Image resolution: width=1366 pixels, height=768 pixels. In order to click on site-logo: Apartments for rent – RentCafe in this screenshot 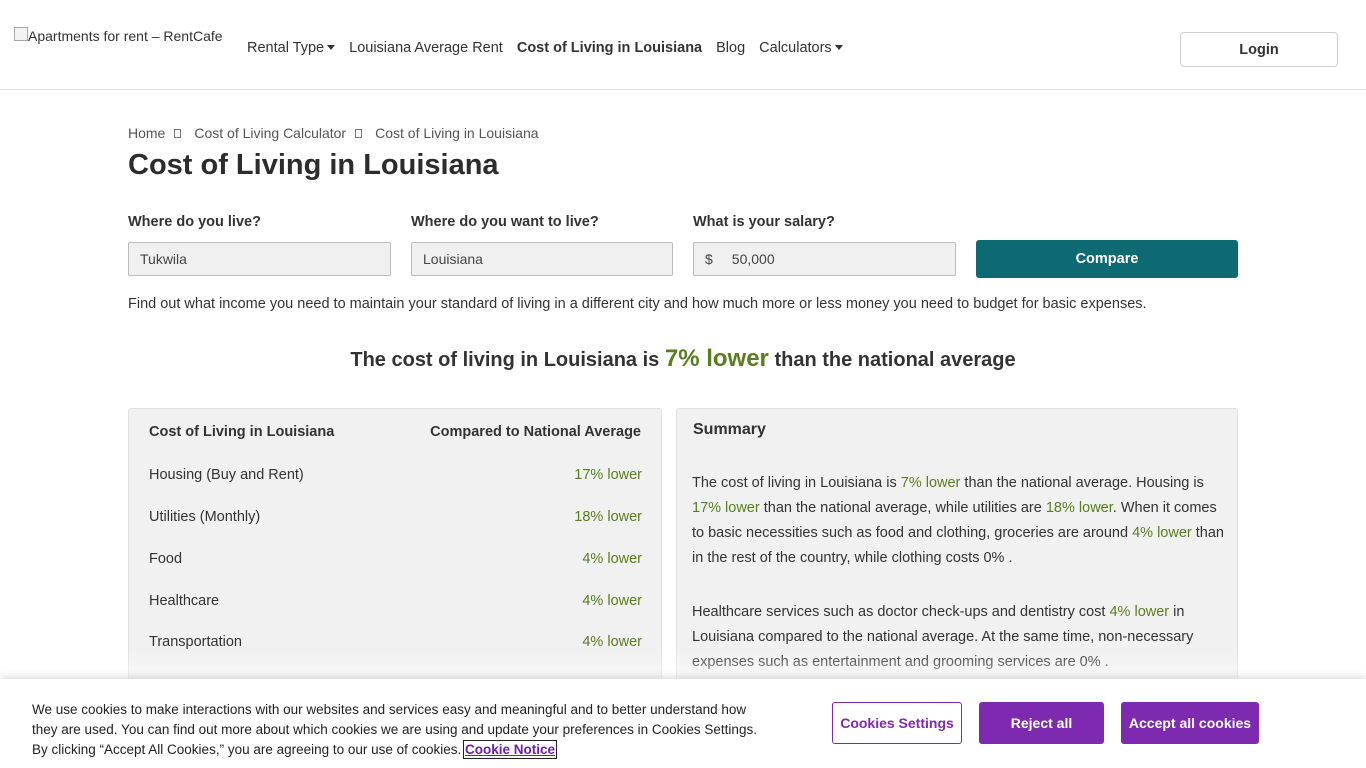, I will do `click(118, 35)`.